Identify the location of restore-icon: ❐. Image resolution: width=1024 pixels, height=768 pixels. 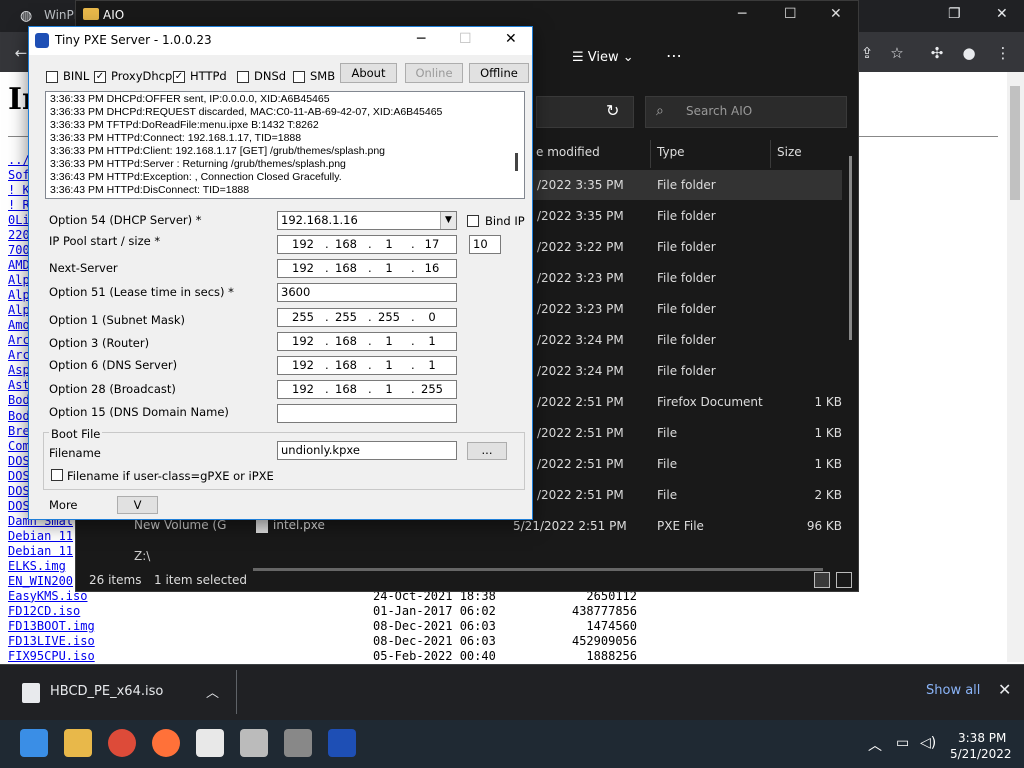
(954, 14).